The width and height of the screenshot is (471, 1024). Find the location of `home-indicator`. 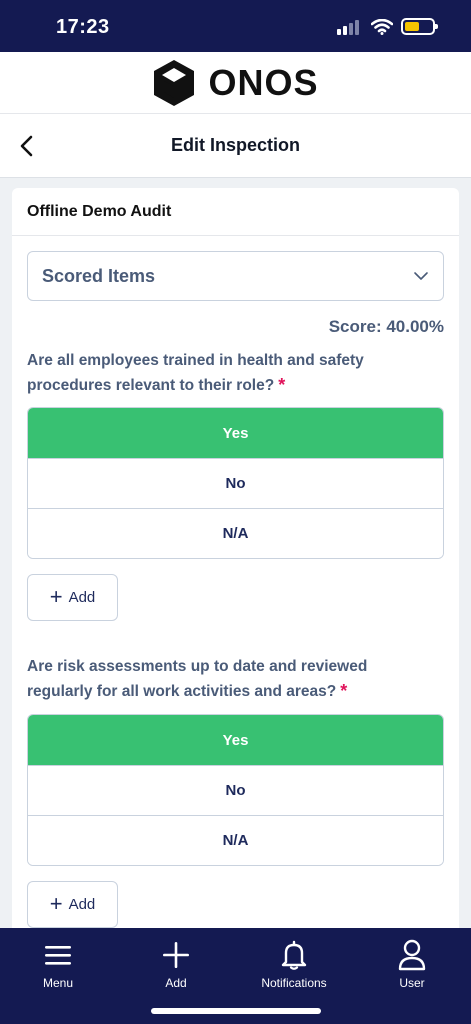

home-indicator is located at coordinates (236, 1011).